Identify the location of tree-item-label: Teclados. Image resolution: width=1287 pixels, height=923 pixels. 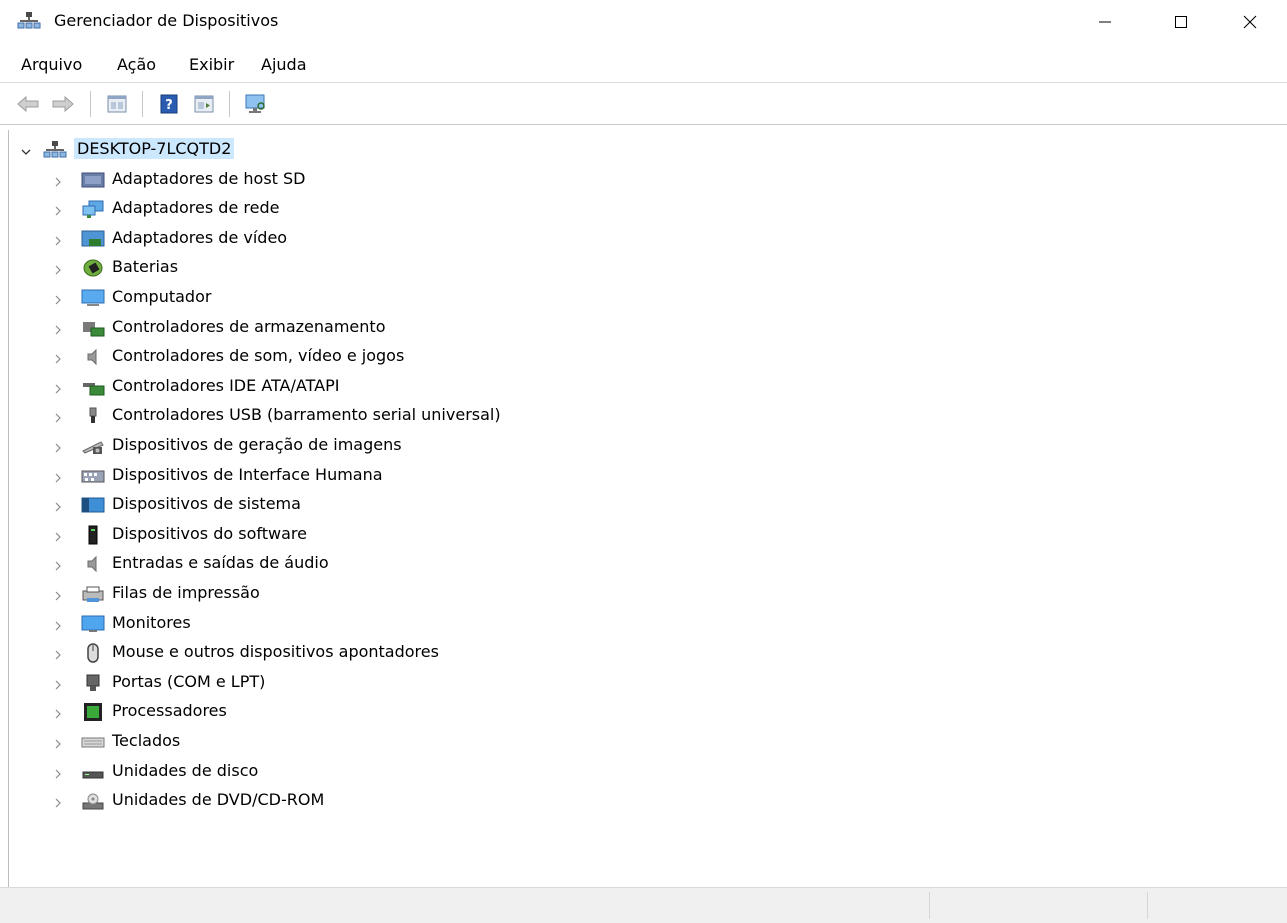
(146, 740).